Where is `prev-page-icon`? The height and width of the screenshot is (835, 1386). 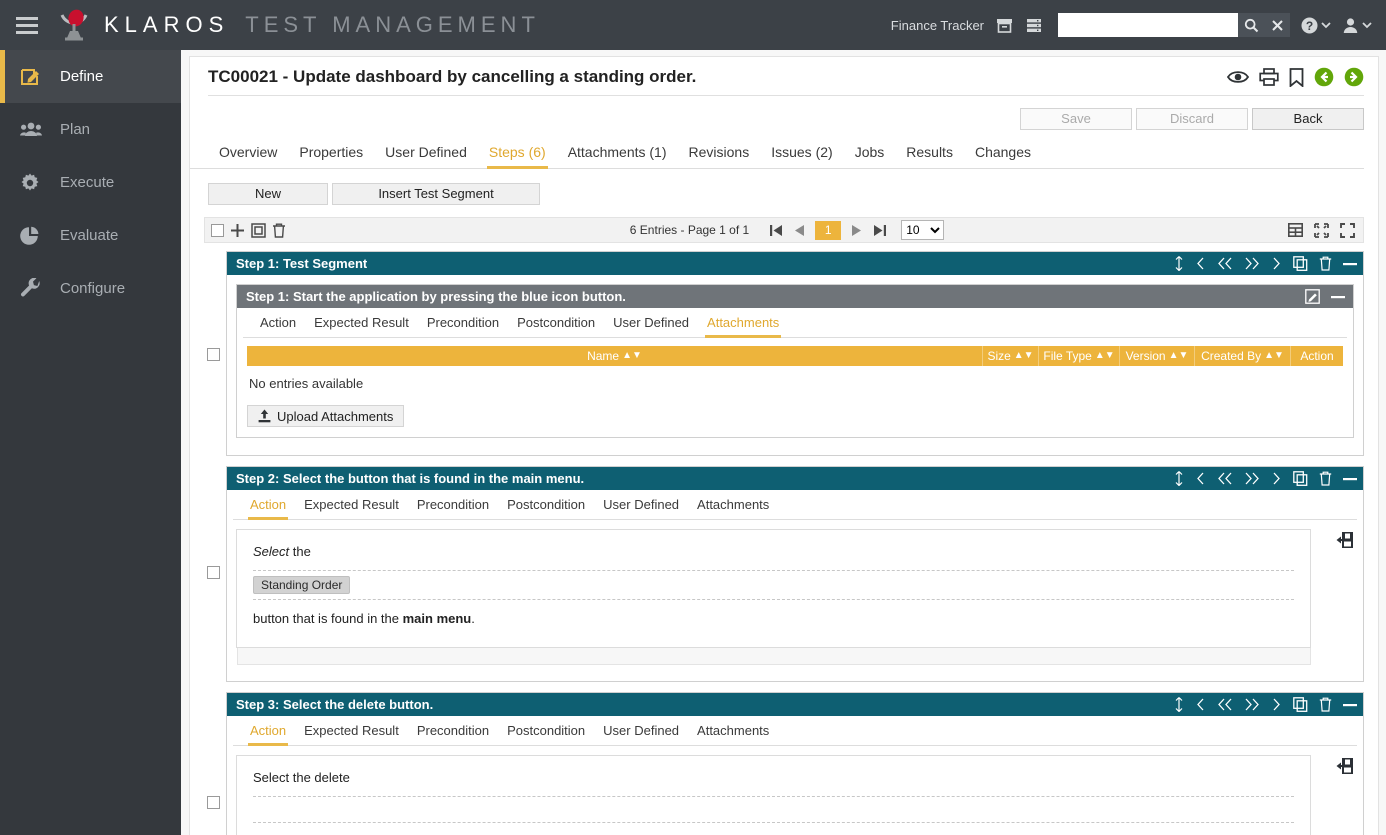
prev-page-icon is located at coordinates (799, 230).